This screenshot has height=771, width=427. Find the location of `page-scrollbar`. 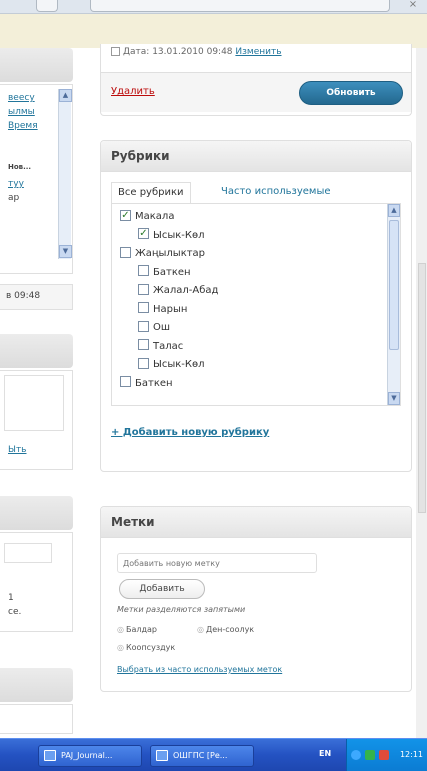

page-scrollbar is located at coordinates (421, 393).